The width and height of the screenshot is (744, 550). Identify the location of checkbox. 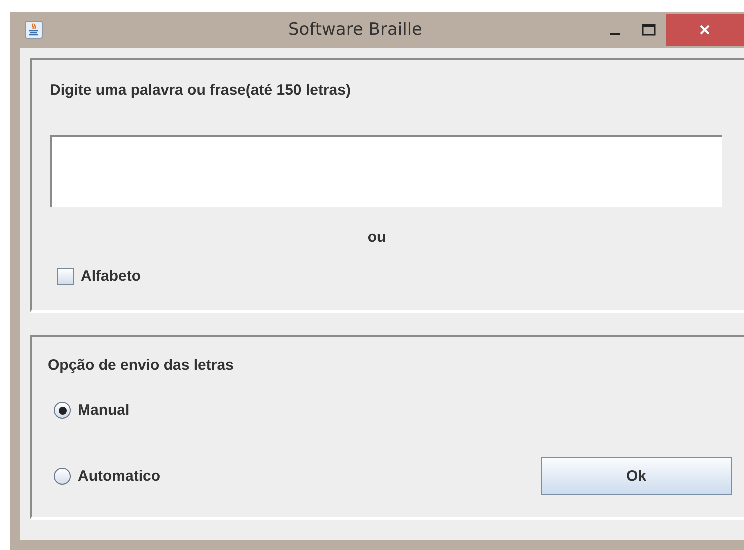
(65, 276).